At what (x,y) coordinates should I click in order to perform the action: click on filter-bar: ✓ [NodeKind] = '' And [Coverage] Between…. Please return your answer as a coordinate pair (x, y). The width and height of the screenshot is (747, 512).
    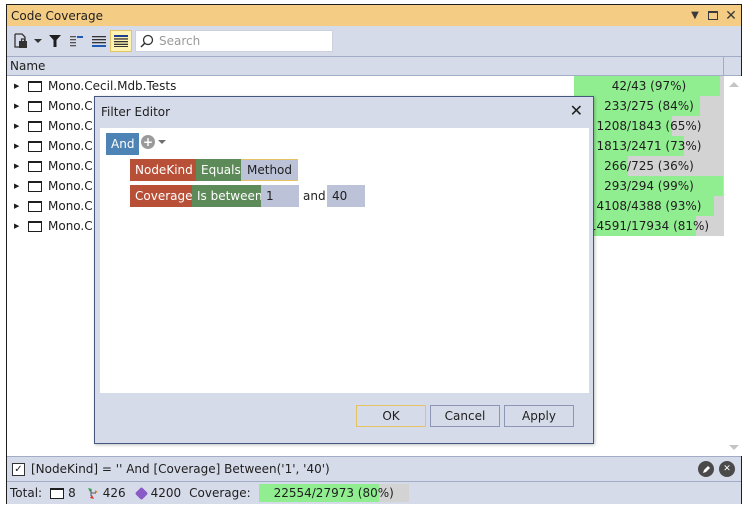
    Looking at the image, I should click on (374, 469).